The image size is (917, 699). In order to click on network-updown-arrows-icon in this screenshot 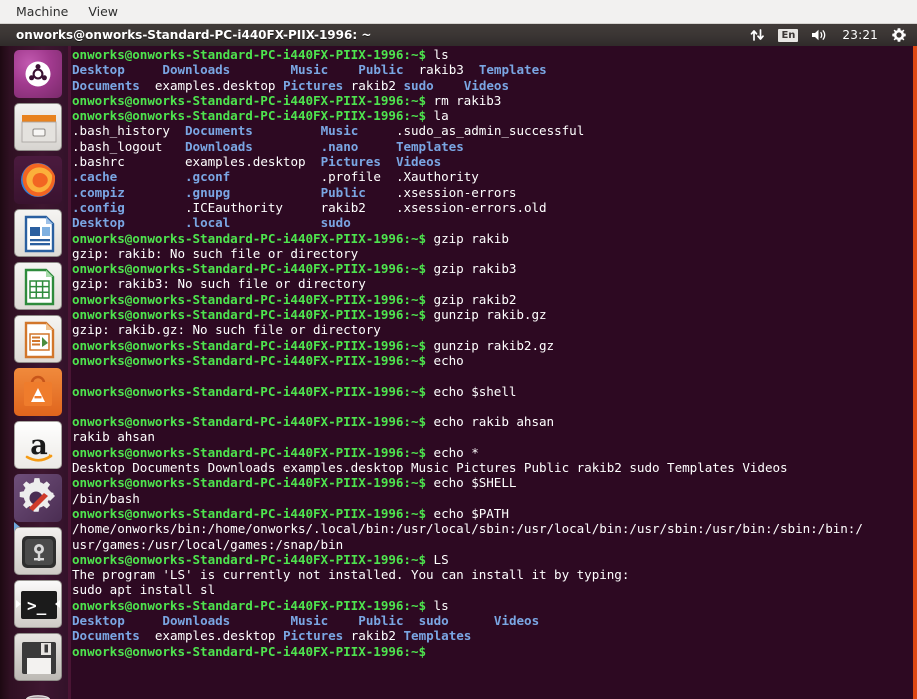, I will do `click(757, 35)`.